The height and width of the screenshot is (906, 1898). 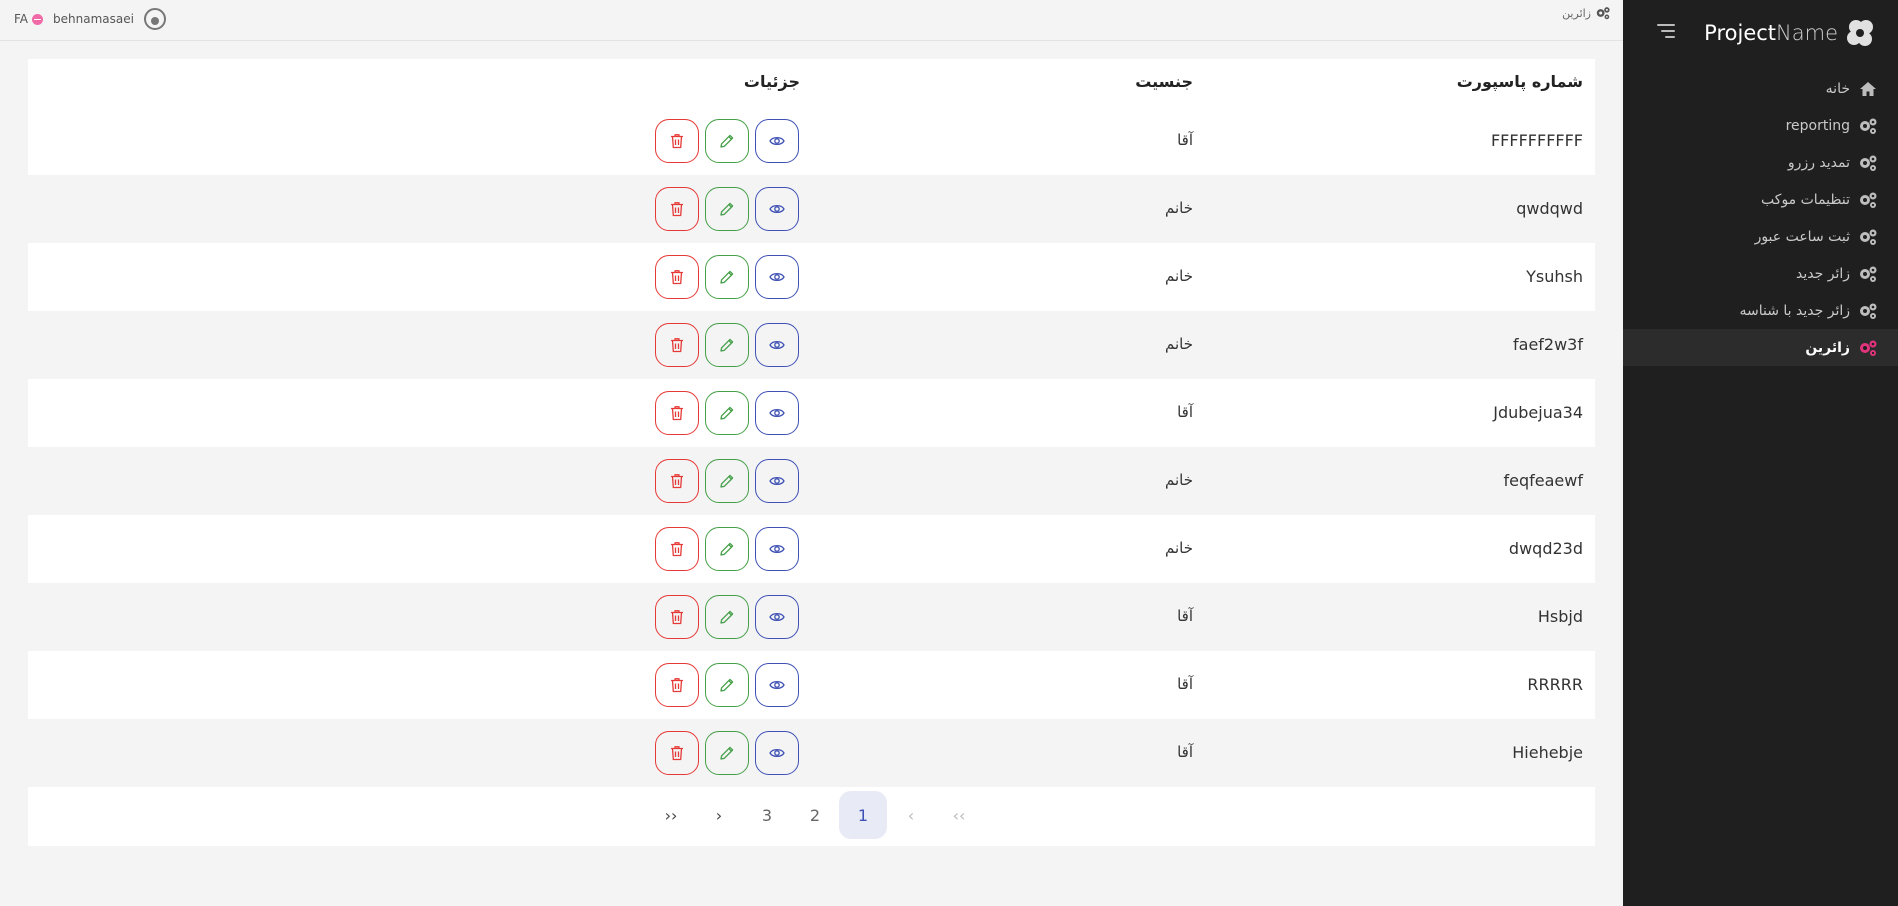 What do you see at coordinates (671, 815) in the screenshot?
I see `last-page-button: ››` at bounding box center [671, 815].